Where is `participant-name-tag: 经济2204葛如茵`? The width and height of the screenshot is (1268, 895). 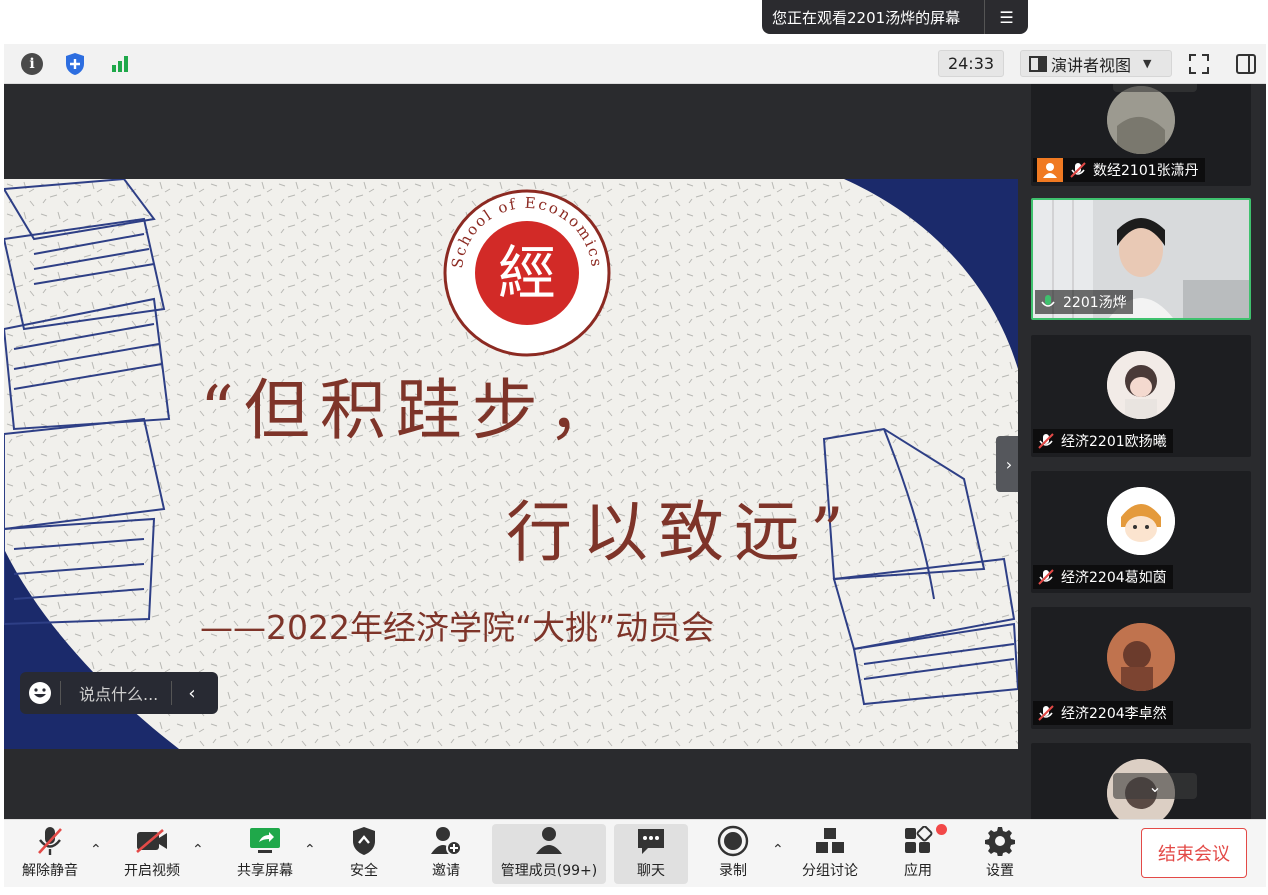
participant-name-tag: 经济2204葛如茵 is located at coordinates (1103, 577).